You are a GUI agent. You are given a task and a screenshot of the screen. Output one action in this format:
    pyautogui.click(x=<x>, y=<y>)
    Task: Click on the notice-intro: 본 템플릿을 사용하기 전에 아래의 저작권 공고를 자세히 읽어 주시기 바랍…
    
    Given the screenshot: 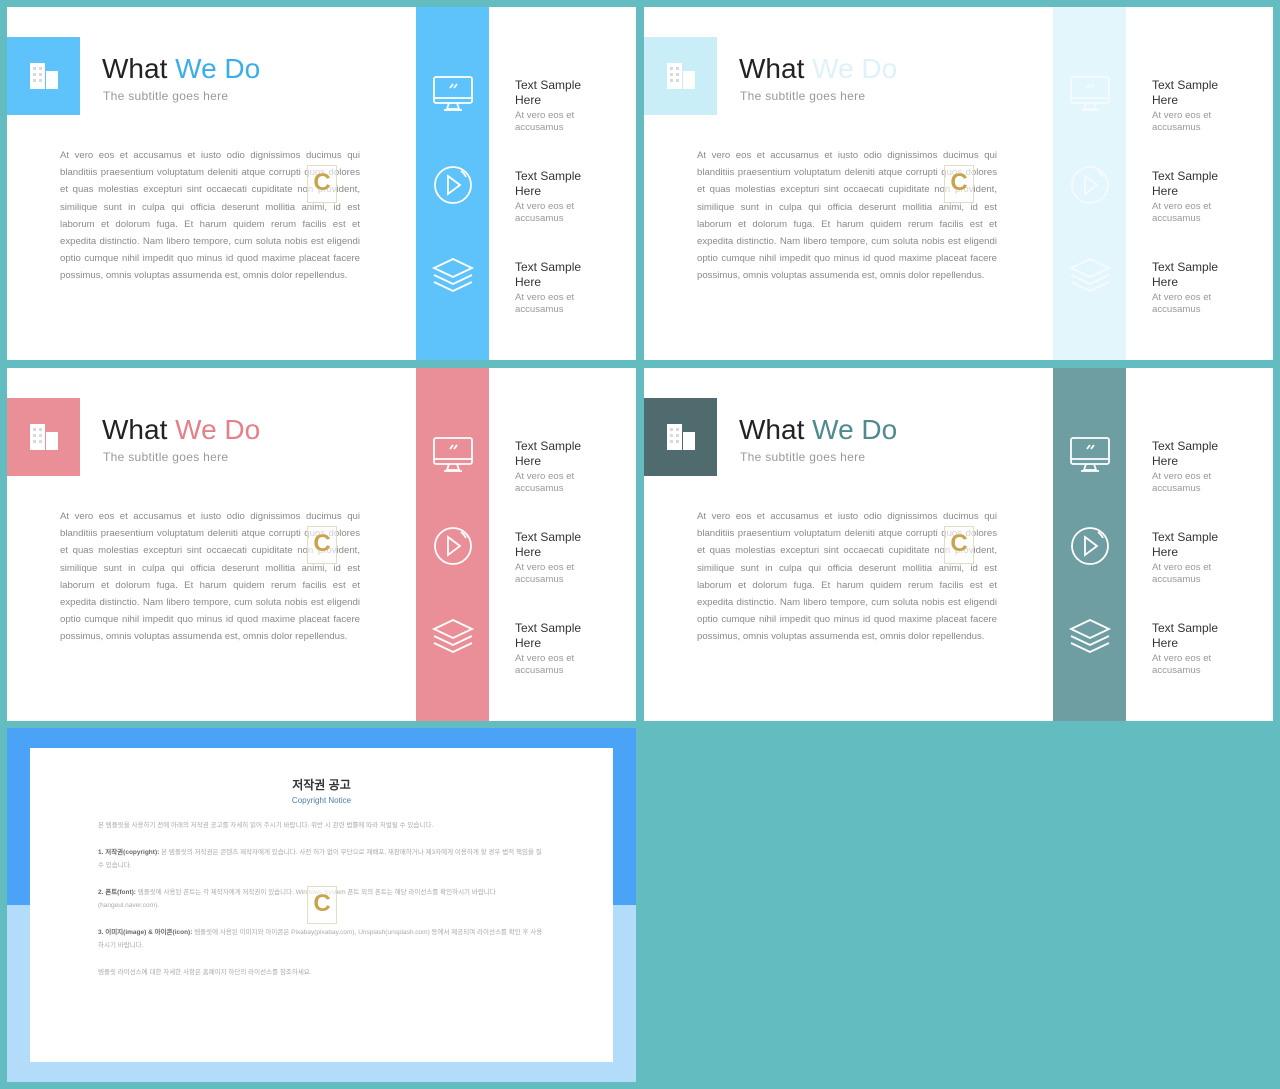 What is the action you would take?
    pyautogui.click(x=266, y=825)
    